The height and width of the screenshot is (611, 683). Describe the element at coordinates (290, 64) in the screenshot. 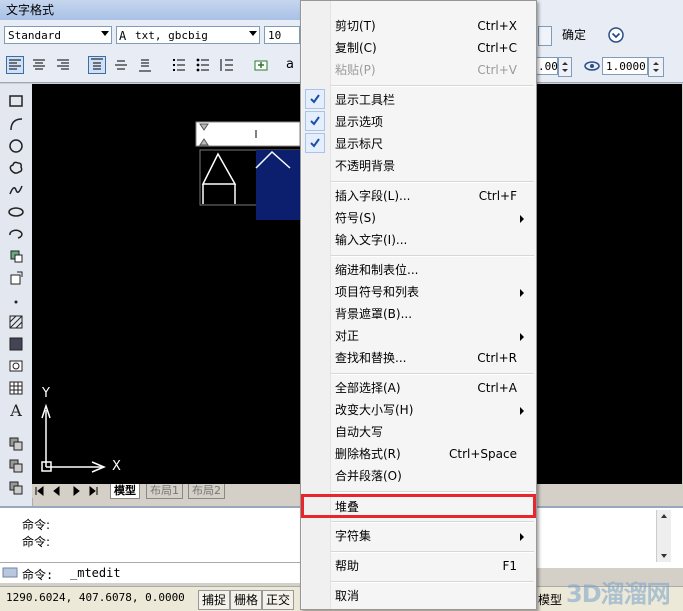

I see `uppercase-button: a` at that location.